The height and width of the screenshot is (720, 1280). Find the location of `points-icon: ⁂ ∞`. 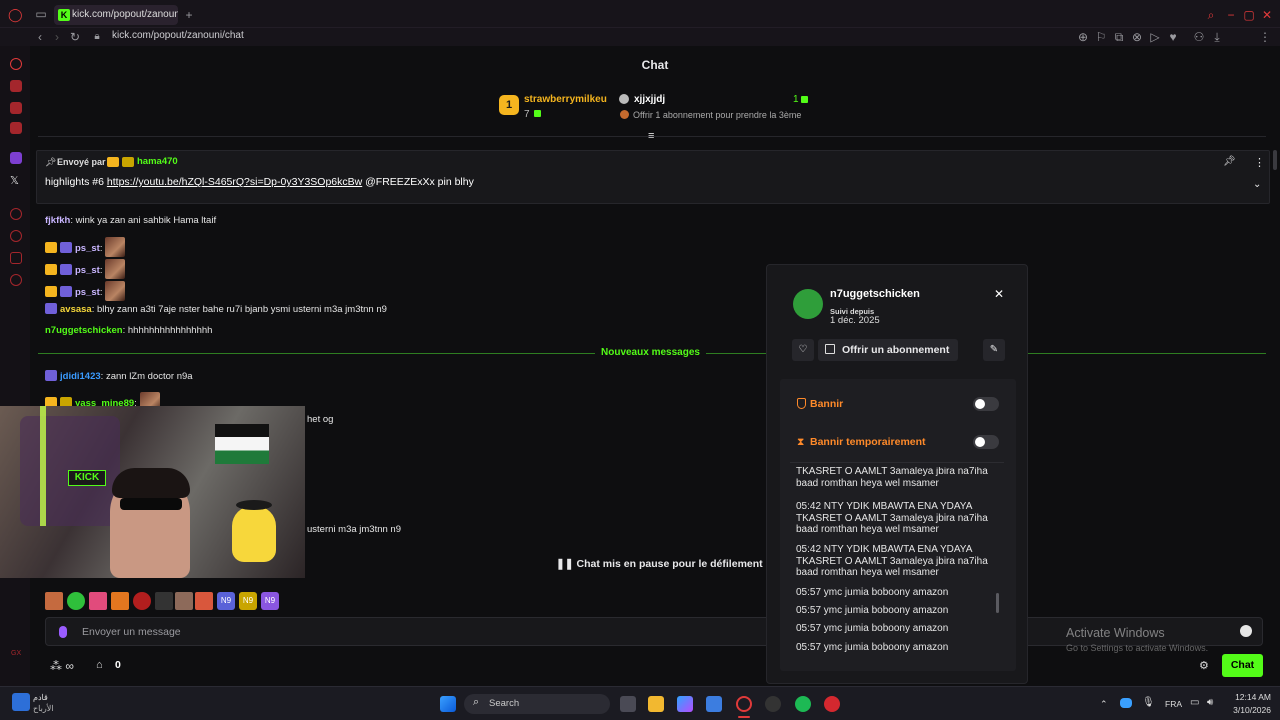

points-icon: ⁂ ∞ is located at coordinates (62, 666).